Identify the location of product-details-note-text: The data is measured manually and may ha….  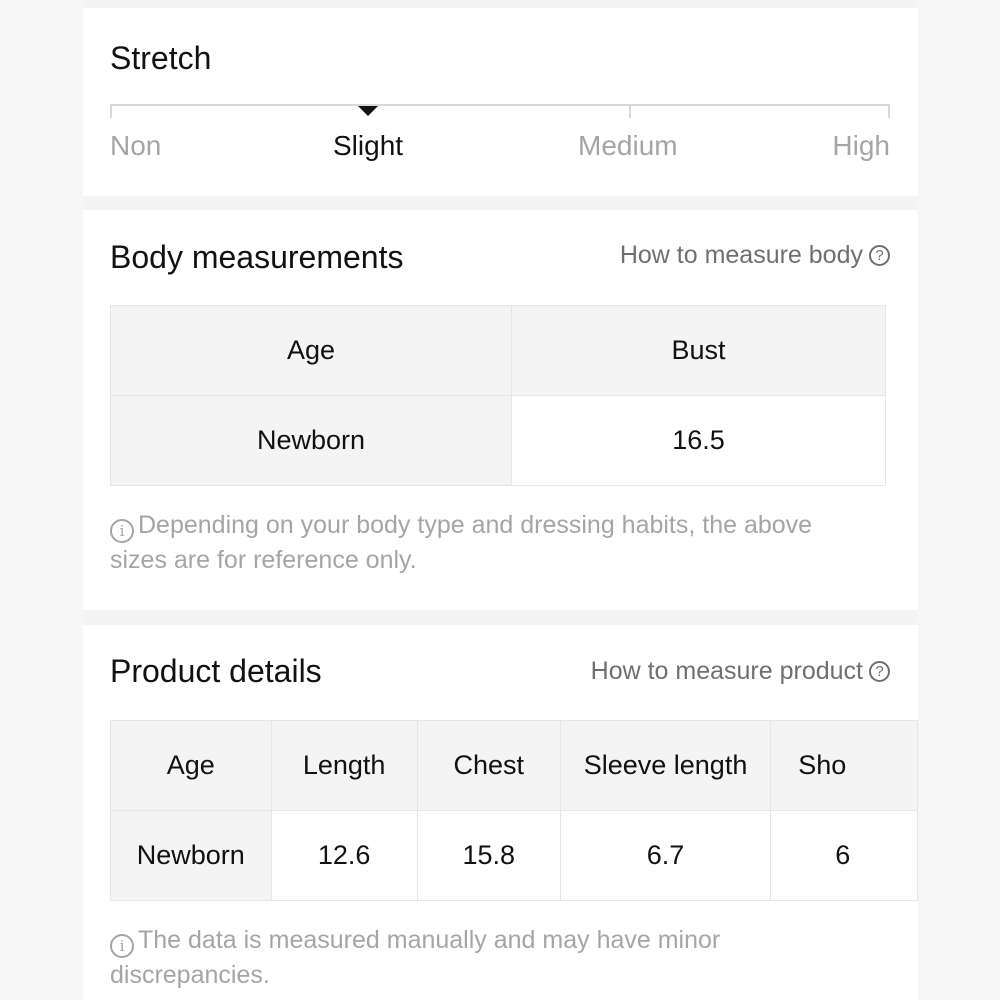
(415, 957).